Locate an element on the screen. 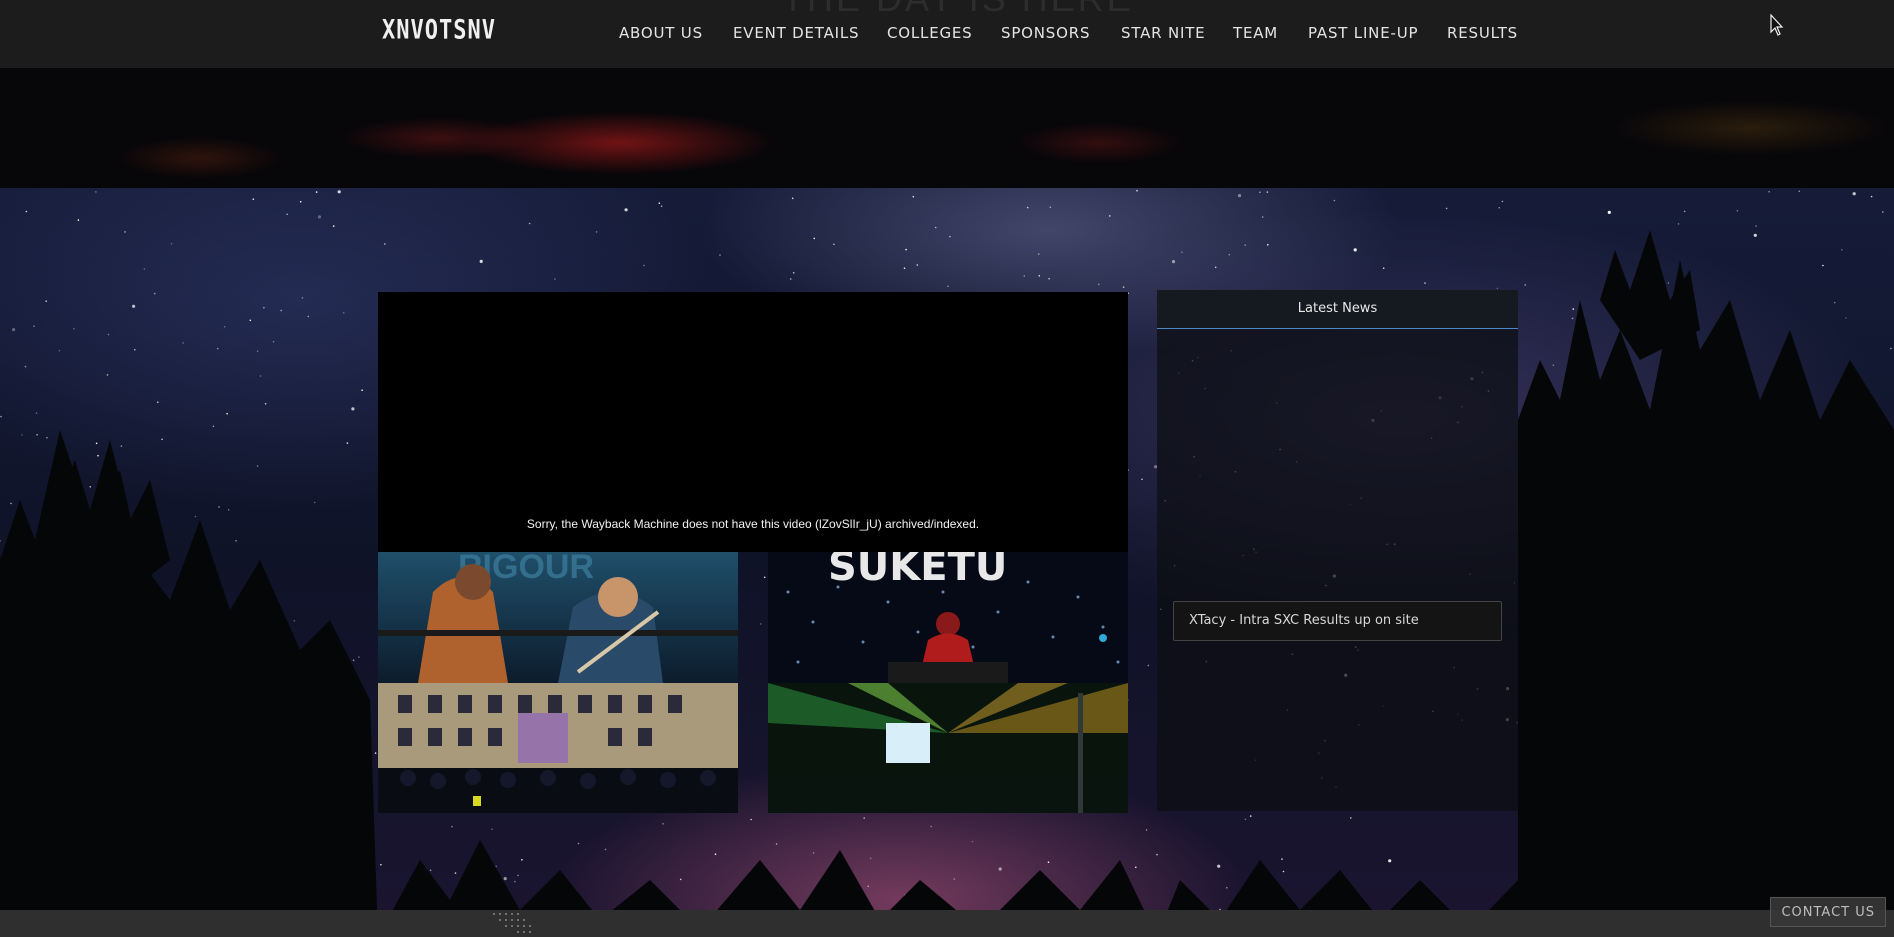 The height and width of the screenshot is (937, 1894). mouse-cursor-icon is located at coordinates (1777, 25).